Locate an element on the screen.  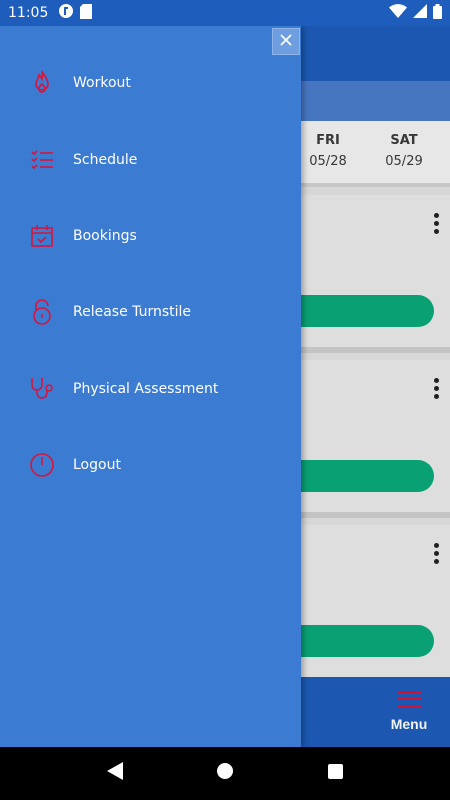
recents-icon is located at coordinates (335, 773).